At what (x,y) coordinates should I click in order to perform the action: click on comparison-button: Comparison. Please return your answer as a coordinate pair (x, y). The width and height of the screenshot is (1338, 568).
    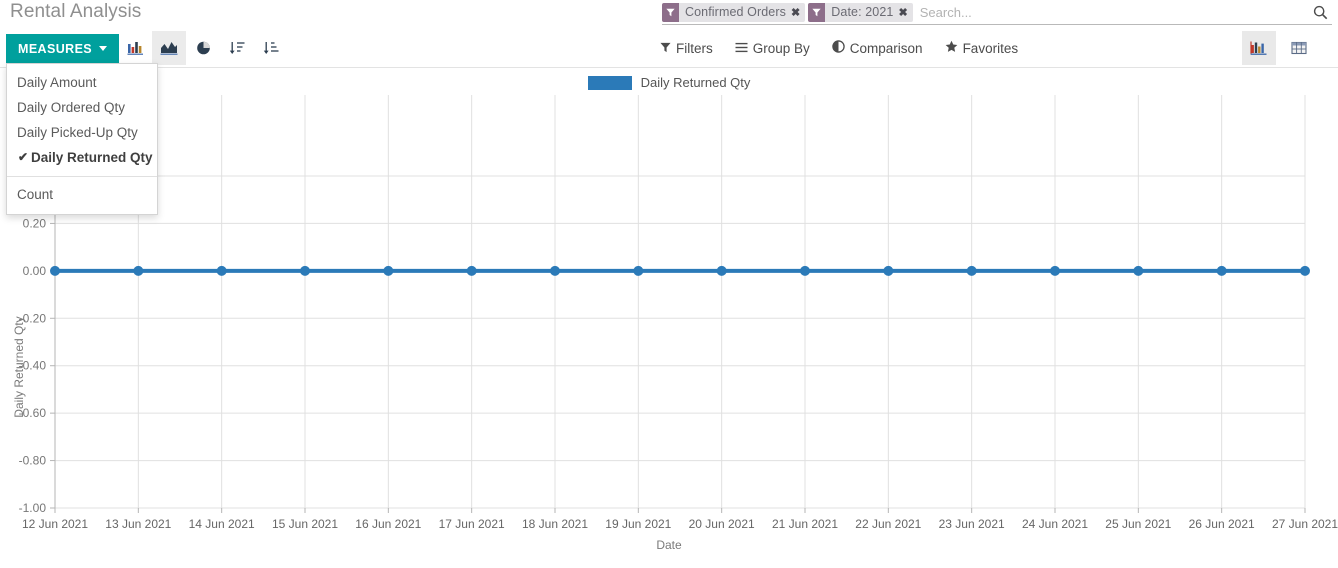
    Looking at the image, I should click on (877, 48).